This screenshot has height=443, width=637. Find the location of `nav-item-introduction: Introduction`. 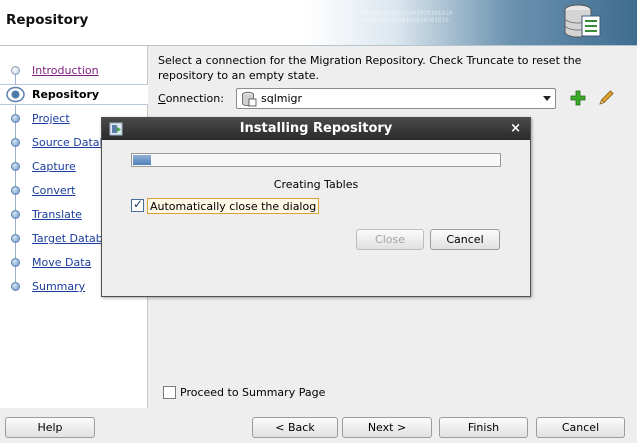

nav-item-introduction: Introduction is located at coordinates (74, 71).